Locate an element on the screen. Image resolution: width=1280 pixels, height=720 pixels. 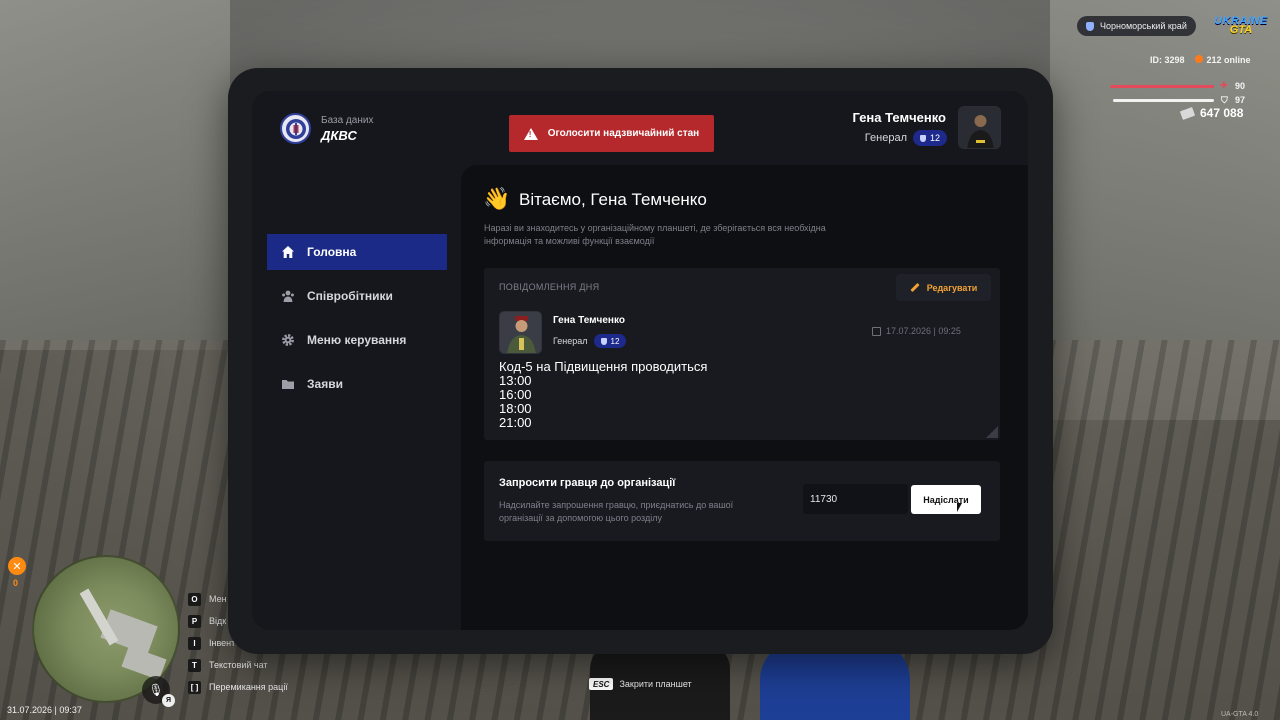
author-rank-label: Генерал is located at coordinates (570, 341).